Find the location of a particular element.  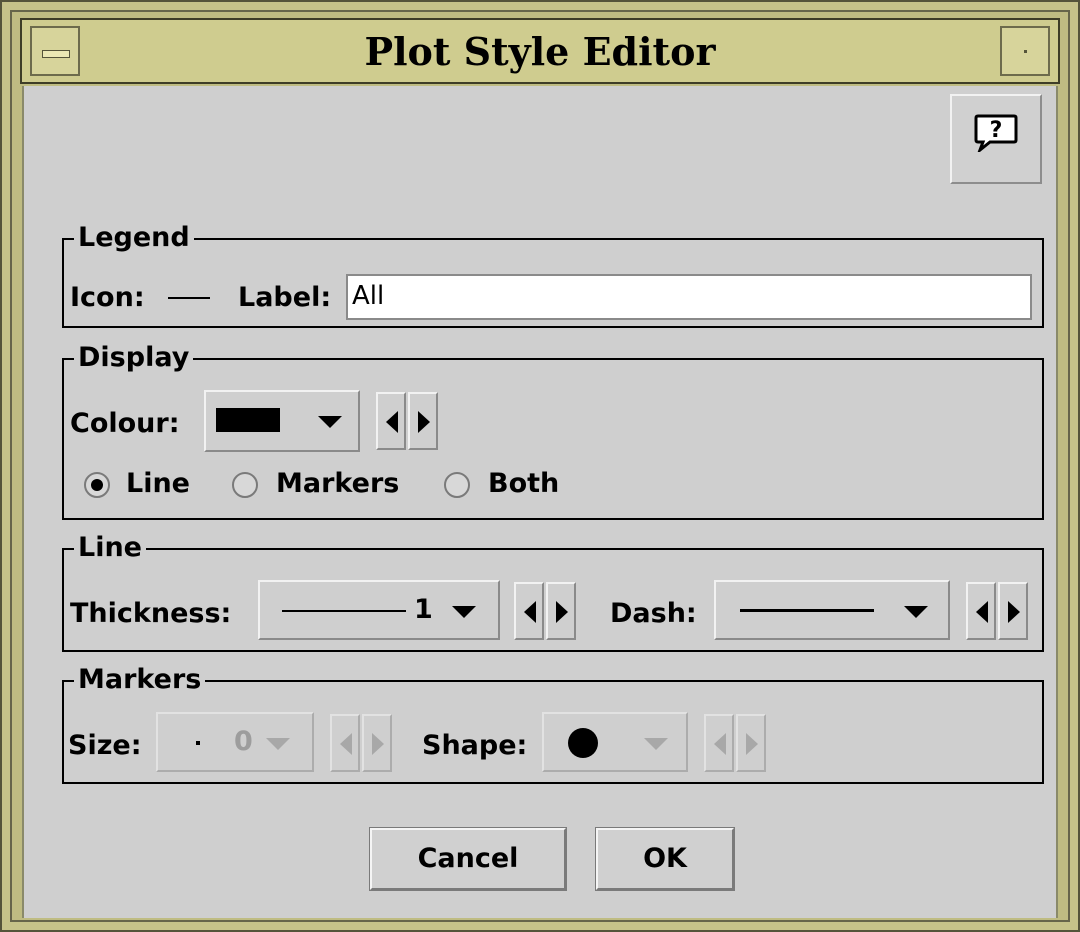

help-icon: ? is located at coordinates (996, 133).